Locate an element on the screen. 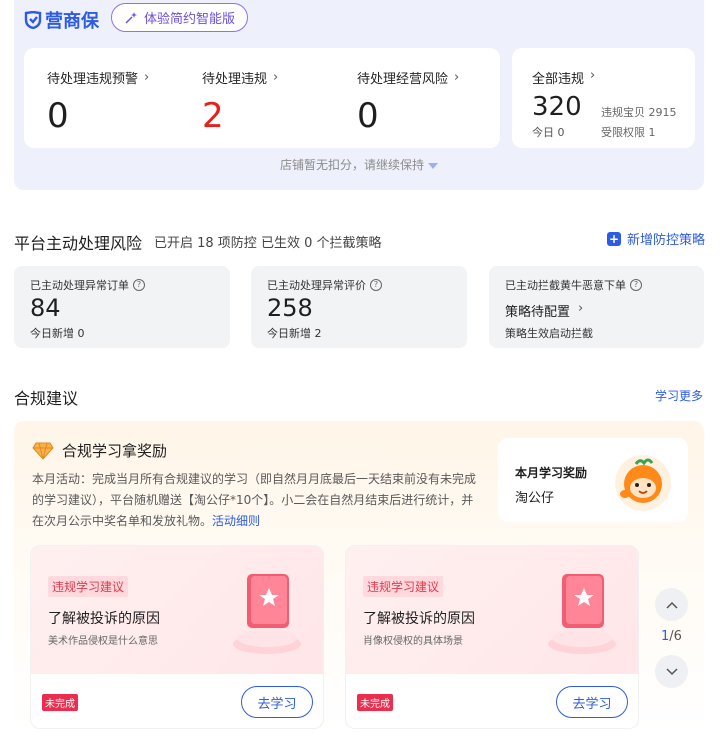 Image resolution: width=721 pixels, height=733 pixels. pending-violation-label: 待处理违规 is located at coordinates (235, 79).